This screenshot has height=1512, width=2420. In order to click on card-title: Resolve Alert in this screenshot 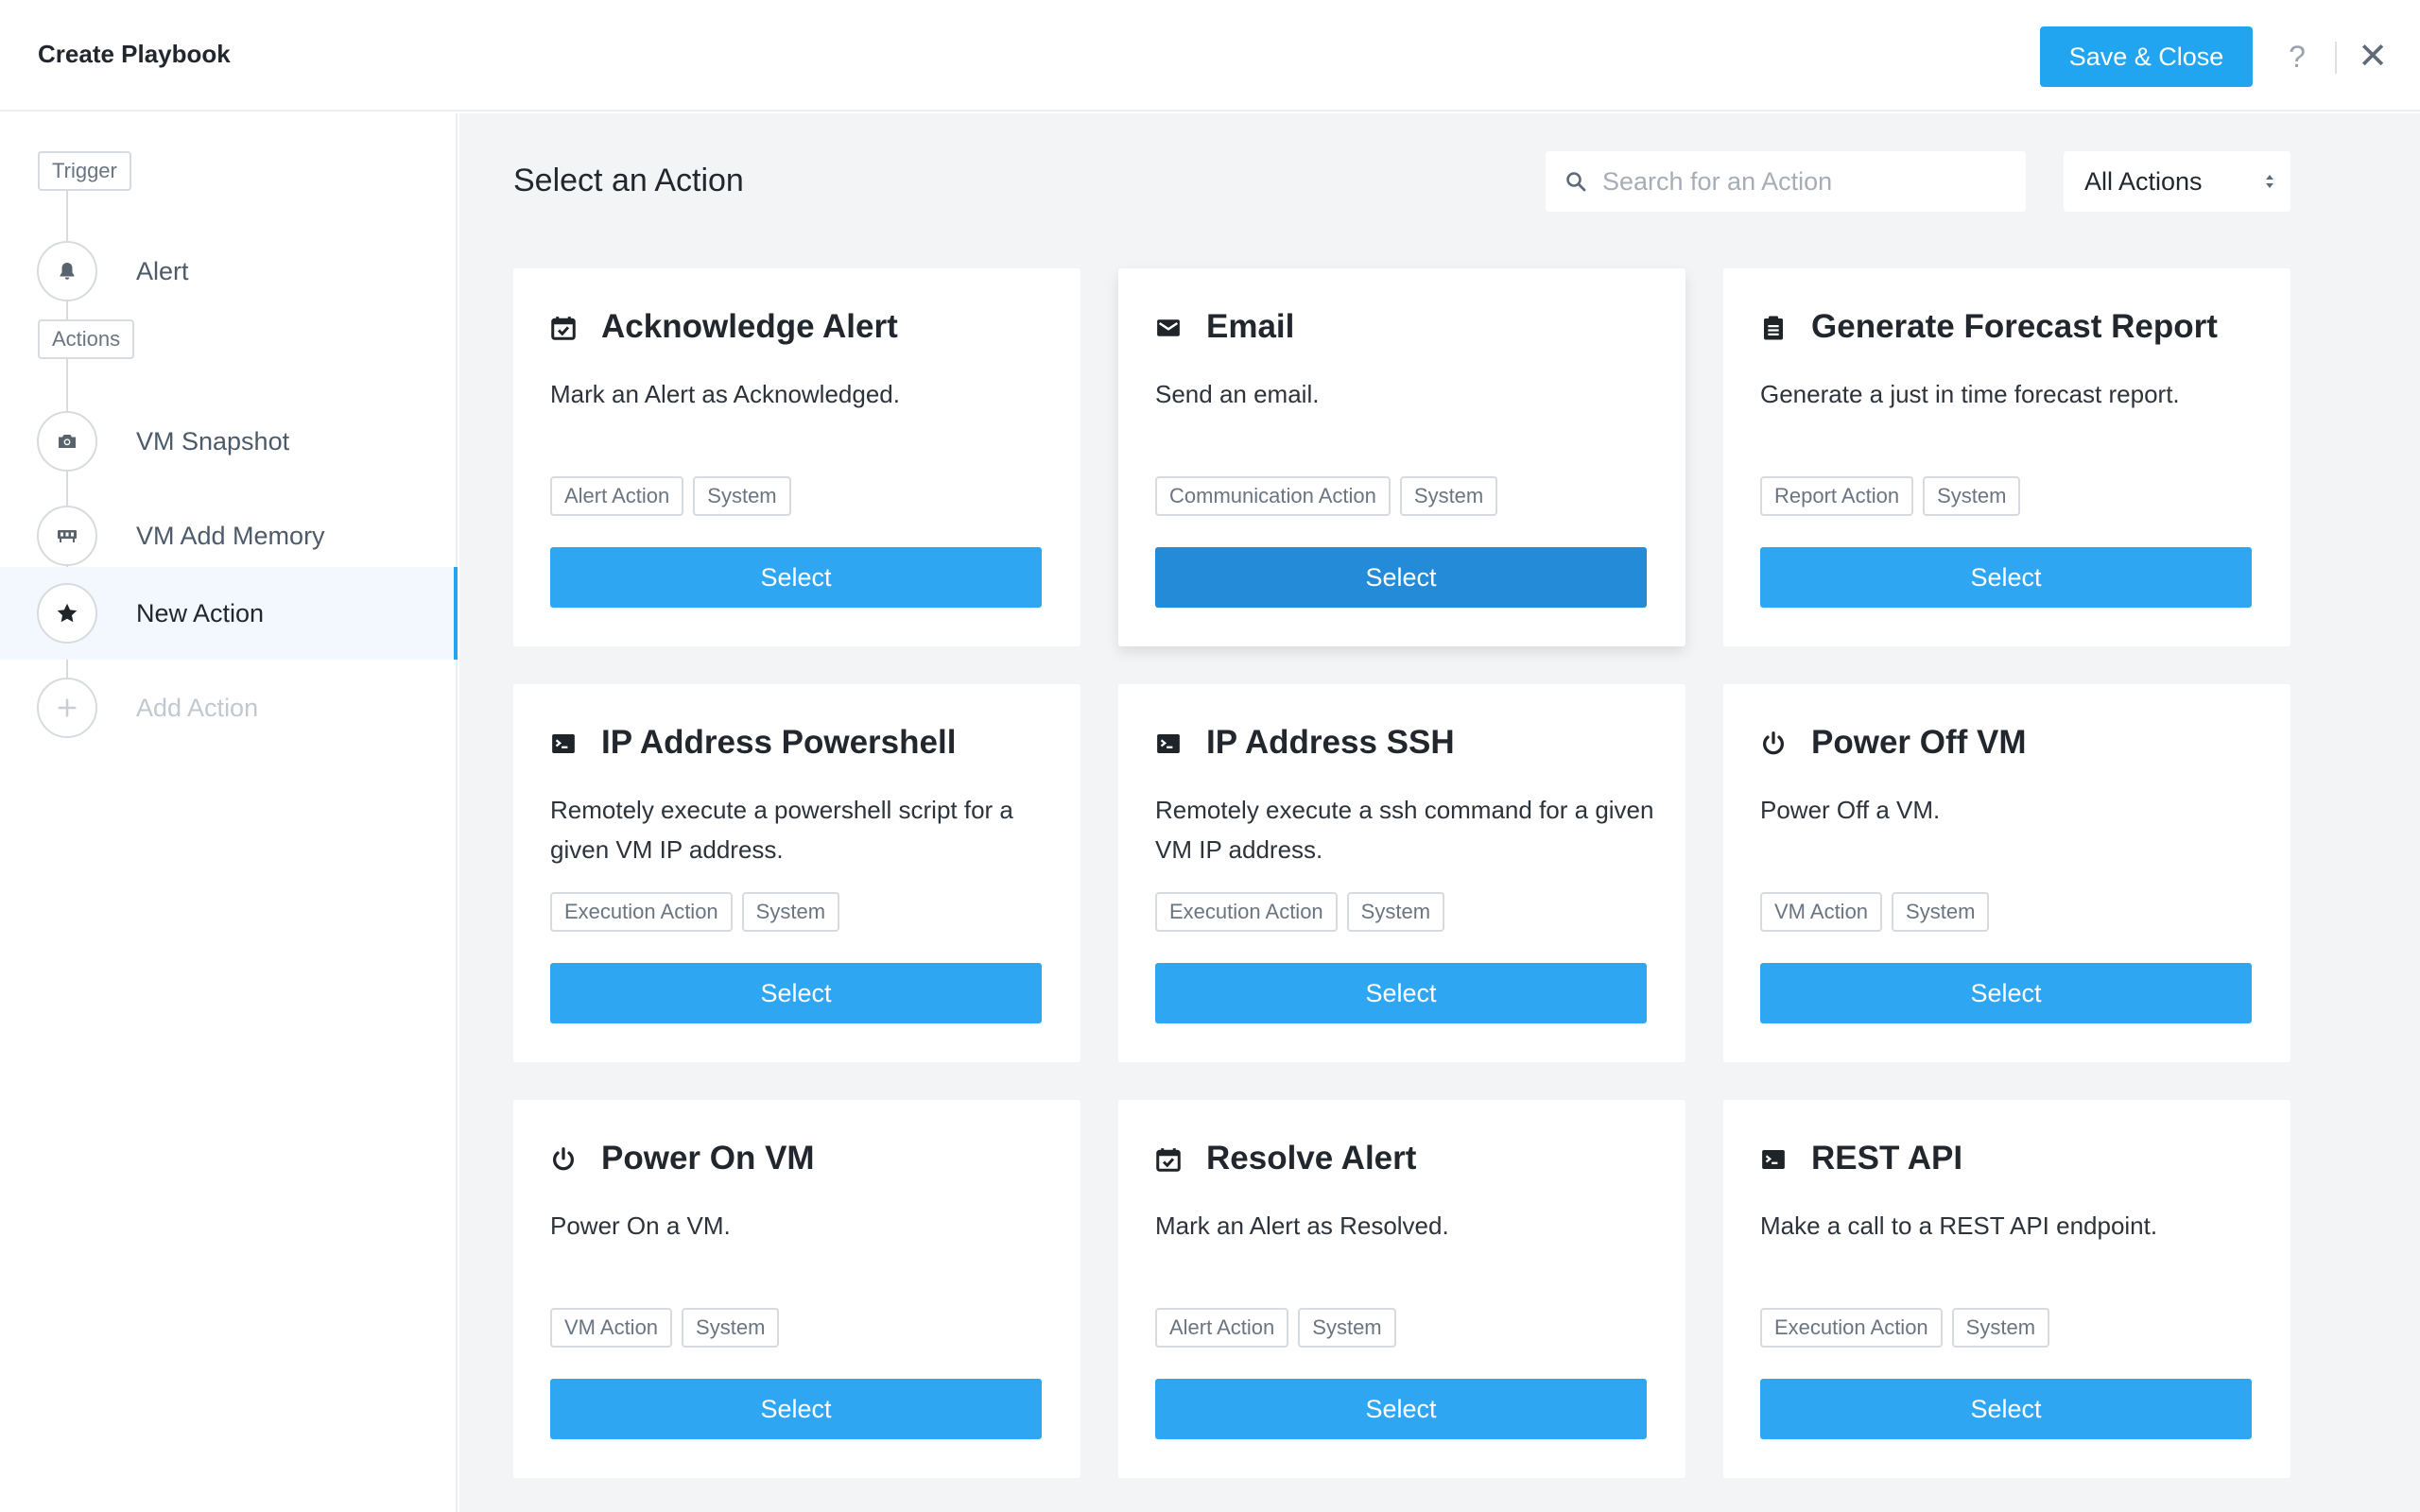, I will do `click(1311, 1158)`.